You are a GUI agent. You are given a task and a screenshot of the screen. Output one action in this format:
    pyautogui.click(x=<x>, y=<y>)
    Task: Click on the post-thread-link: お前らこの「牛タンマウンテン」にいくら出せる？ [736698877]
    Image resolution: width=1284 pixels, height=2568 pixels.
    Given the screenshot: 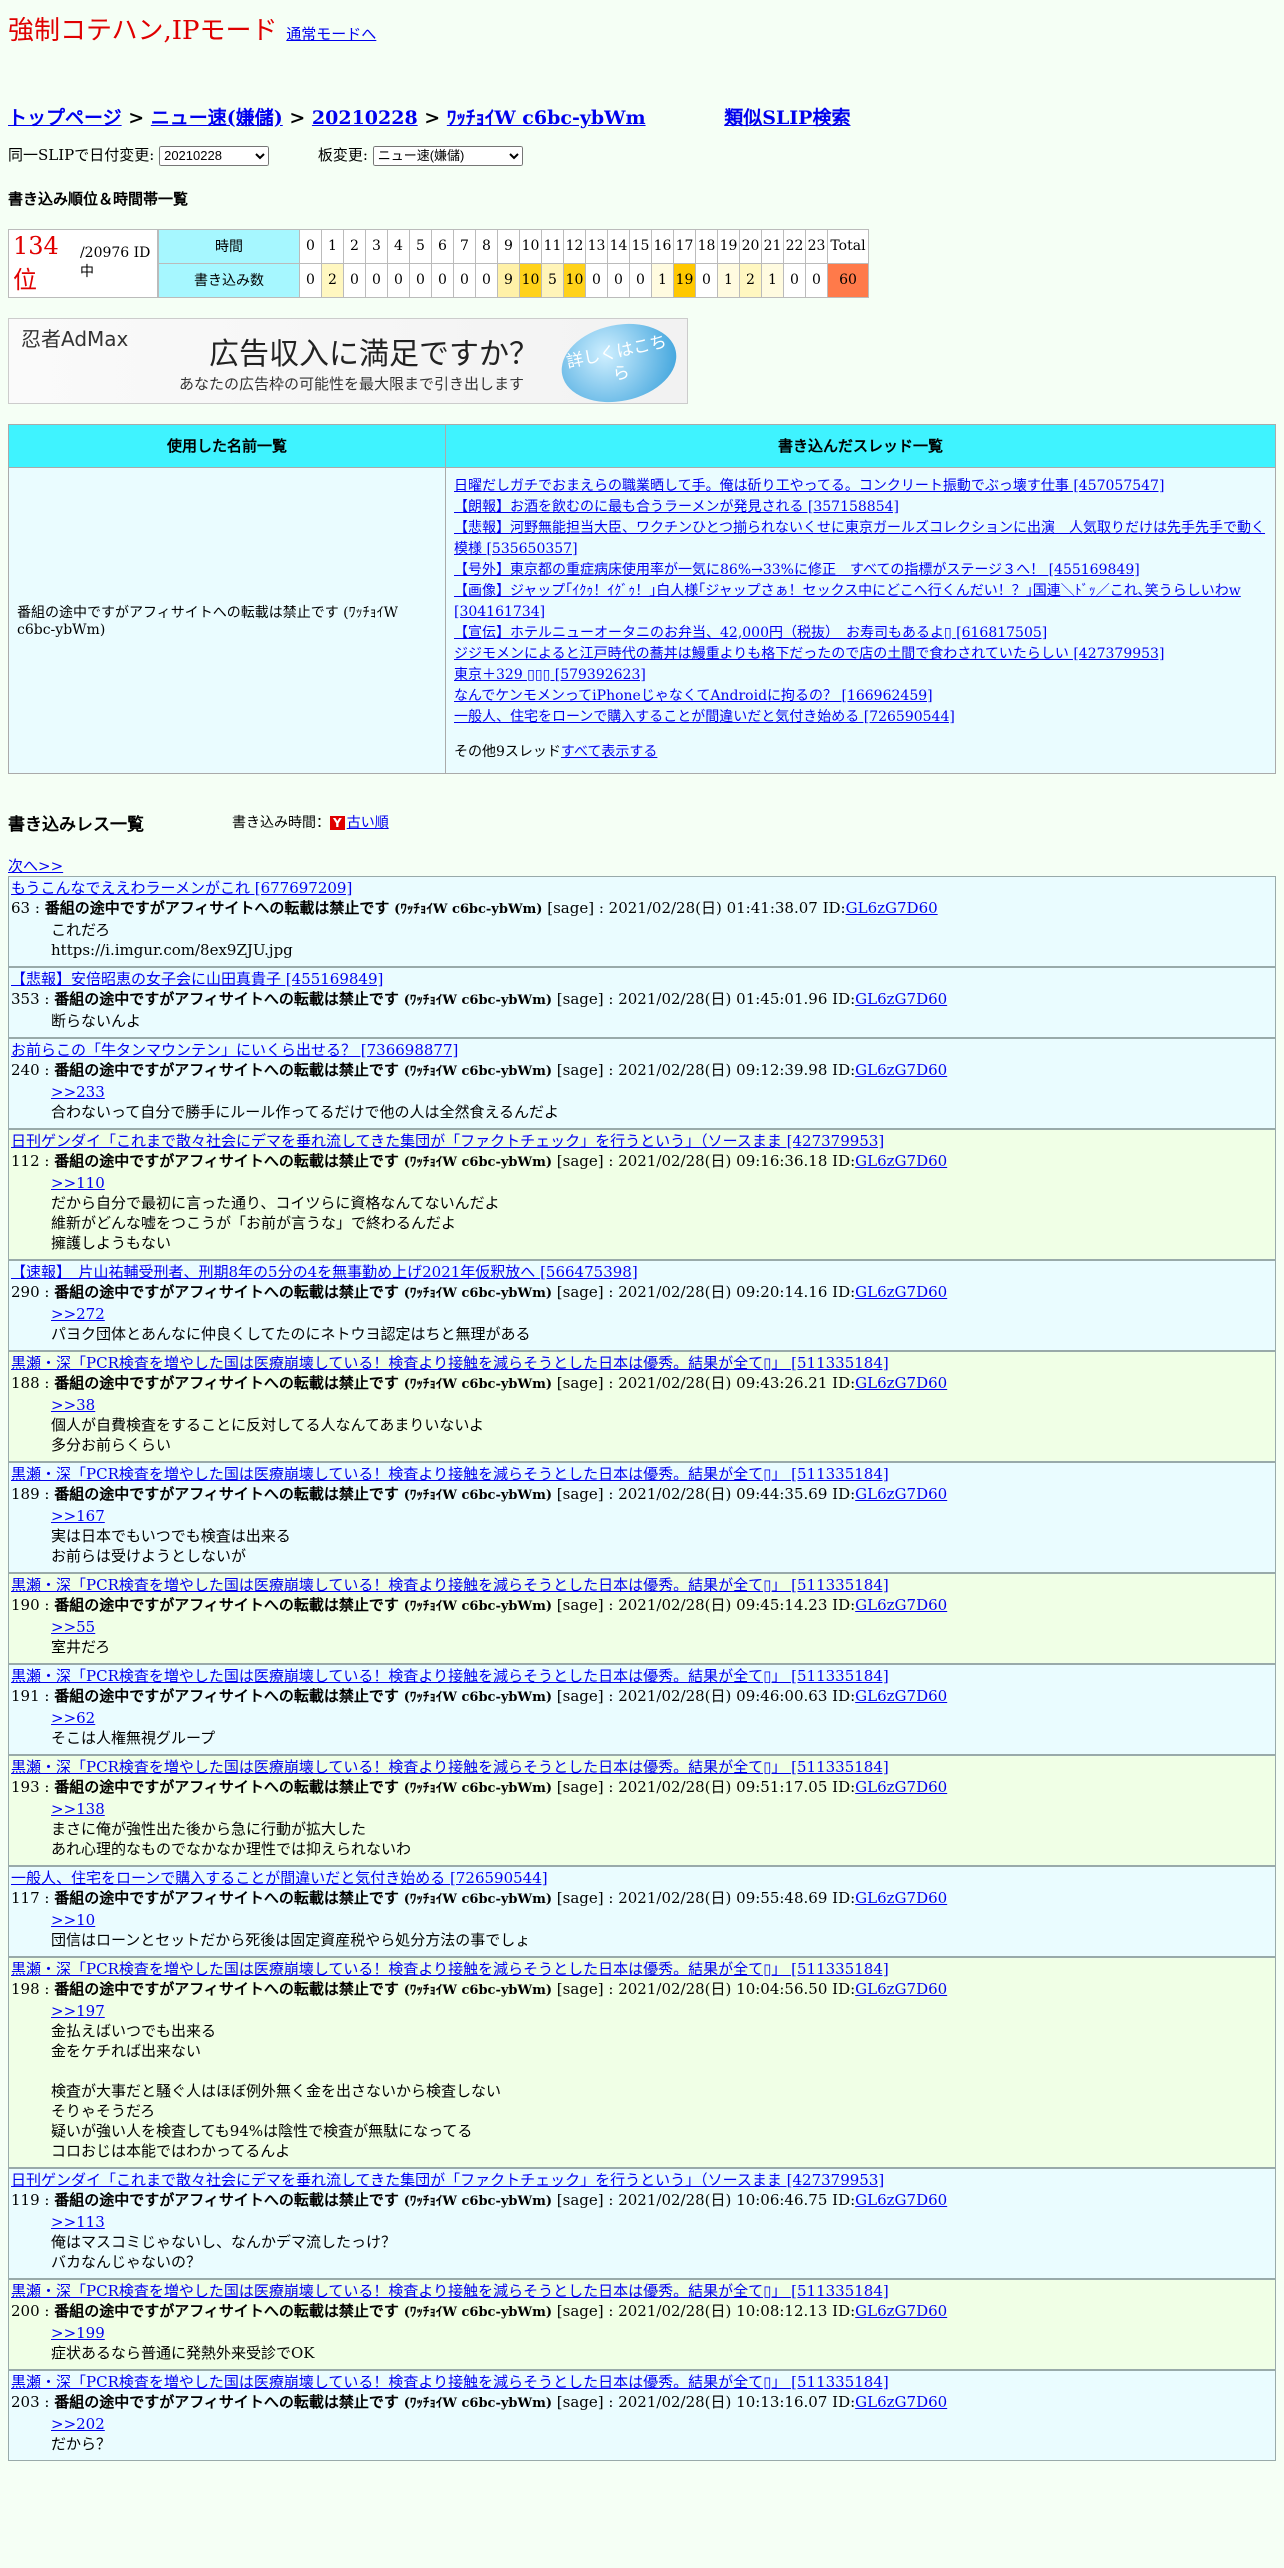 What is the action you would take?
    pyautogui.click(x=642, y=1050)
    